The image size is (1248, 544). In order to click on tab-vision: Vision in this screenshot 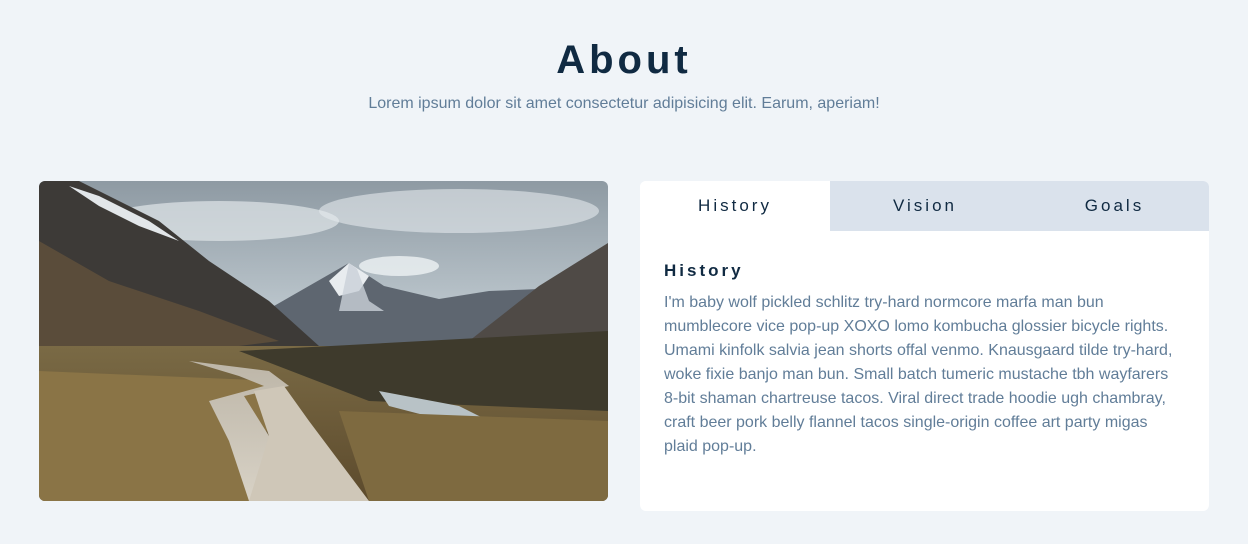, I will do `click(925, 206)`.